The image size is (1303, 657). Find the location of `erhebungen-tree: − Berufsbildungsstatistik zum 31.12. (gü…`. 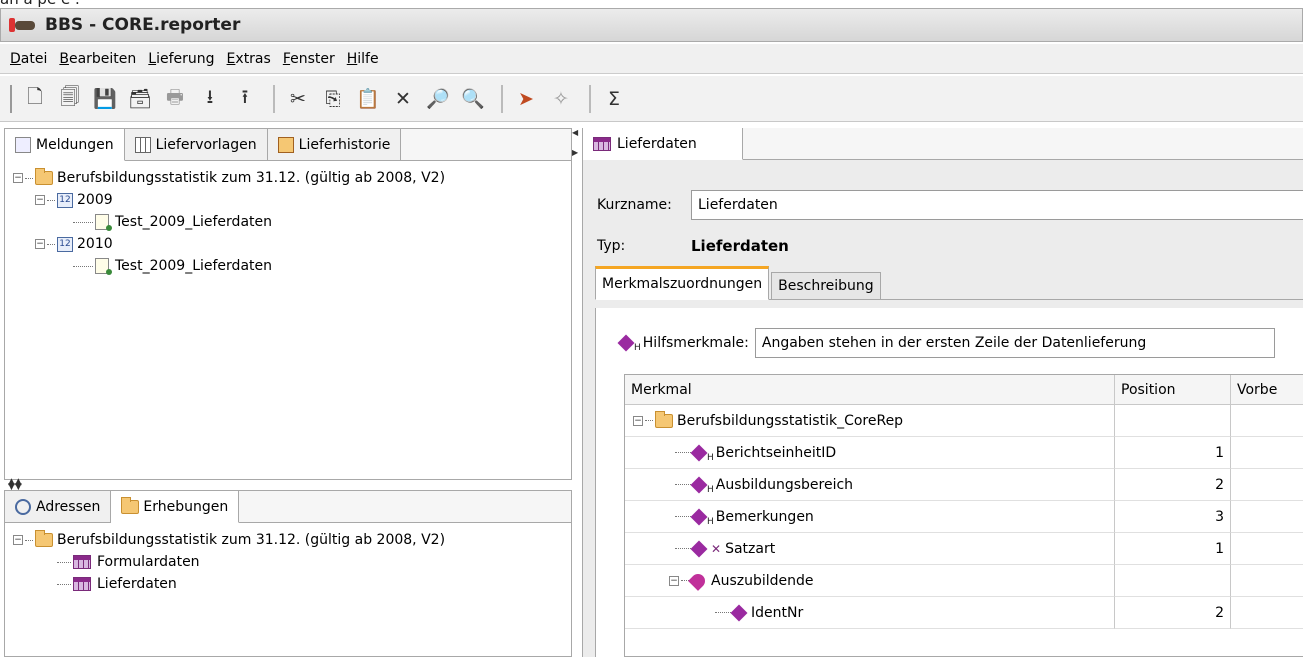

erhebungen-tree: − Berufsbildungsstatistik zum 31.12. (gü… is located at coordinates (288, 562).